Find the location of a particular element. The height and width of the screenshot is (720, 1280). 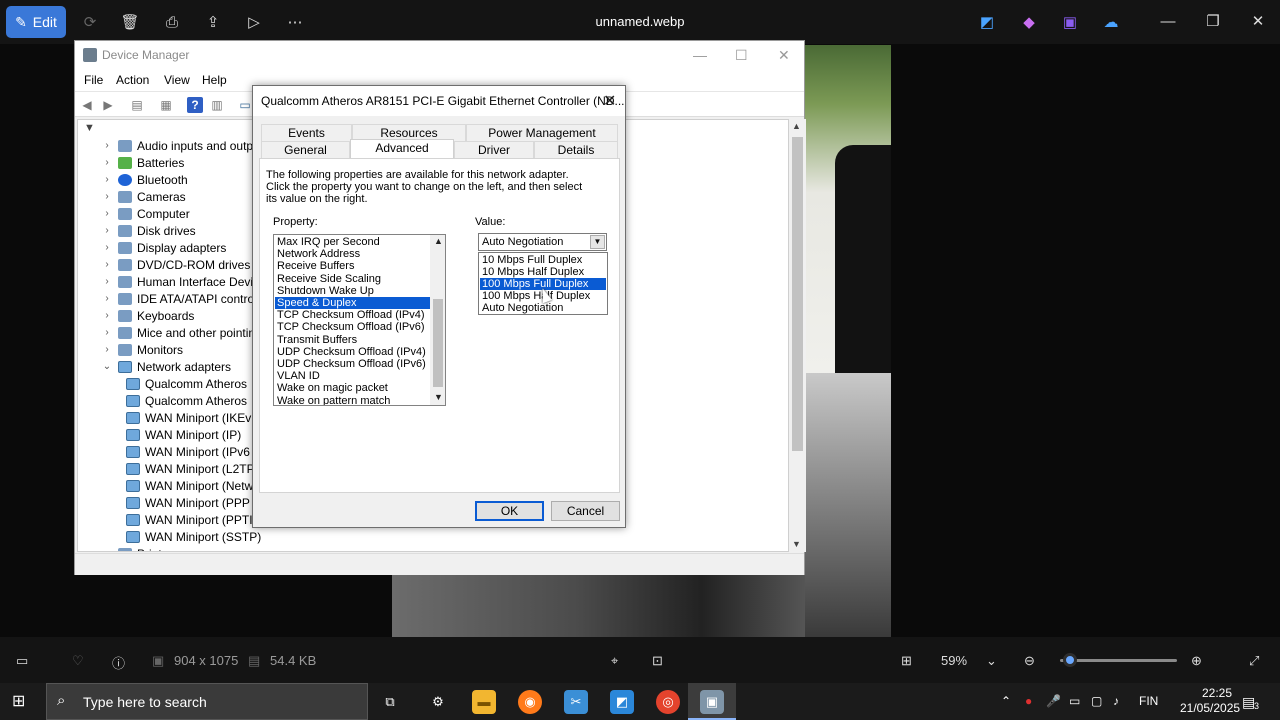

property-item: Wake on magic packet is located at coordinates (352, 388).